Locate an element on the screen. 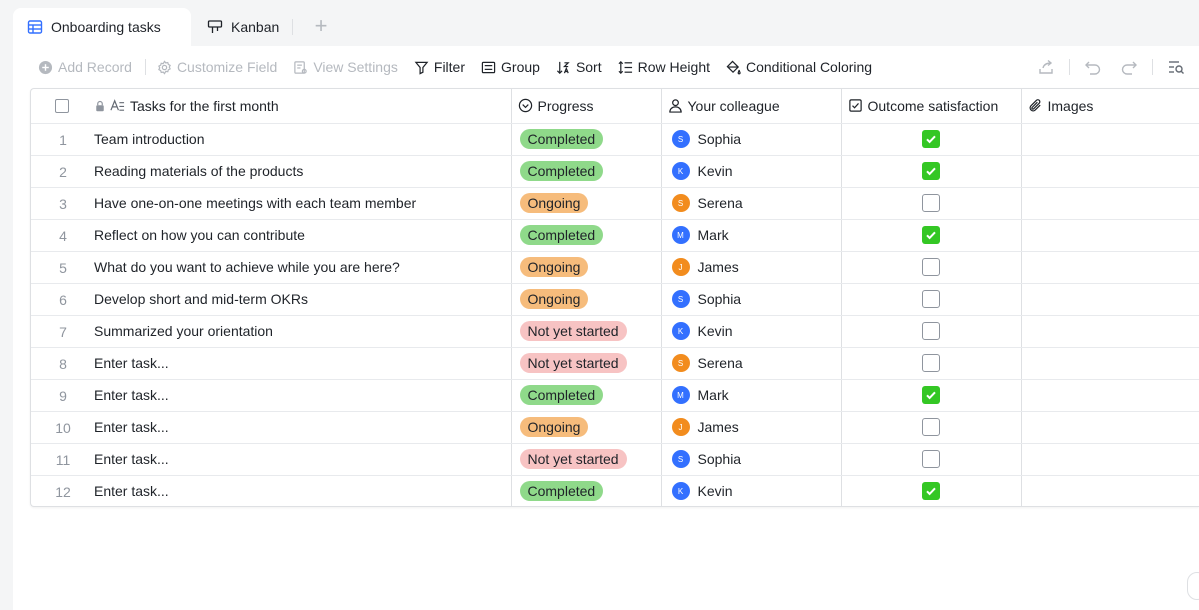 The width and height of the screenshot is (1199, 610). customize-field-button: Customize Field is located at coordinates (217, 67).